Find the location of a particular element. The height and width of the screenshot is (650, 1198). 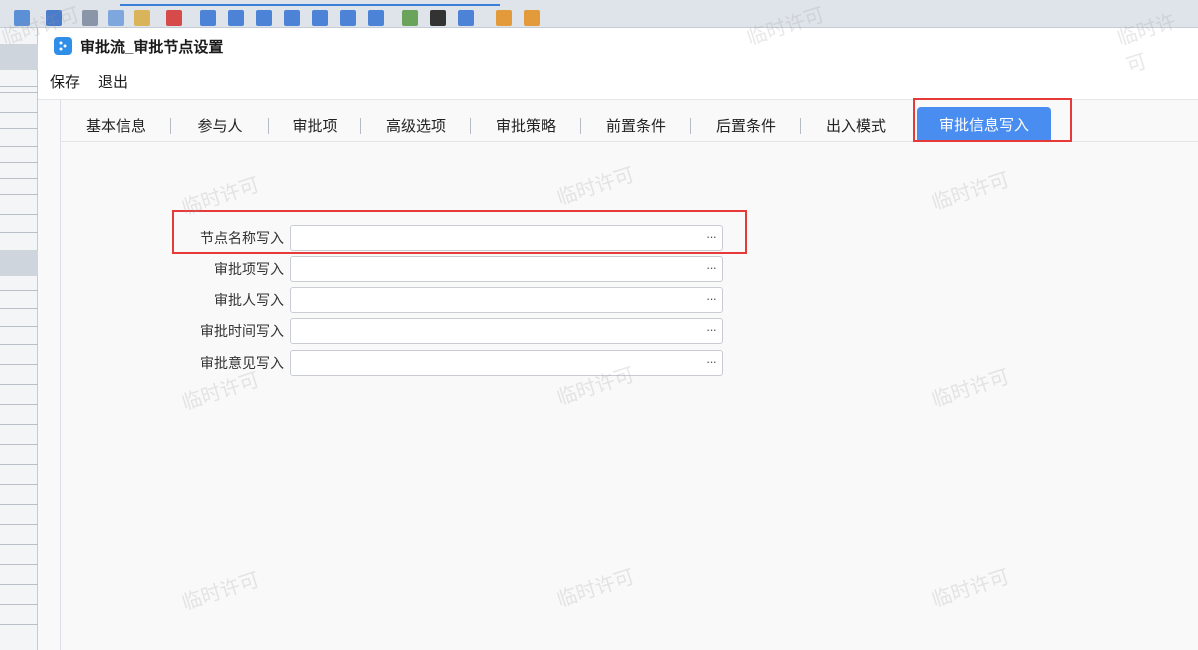

tab-basic-info: 基本信息 is located at coordinates (116, 125).